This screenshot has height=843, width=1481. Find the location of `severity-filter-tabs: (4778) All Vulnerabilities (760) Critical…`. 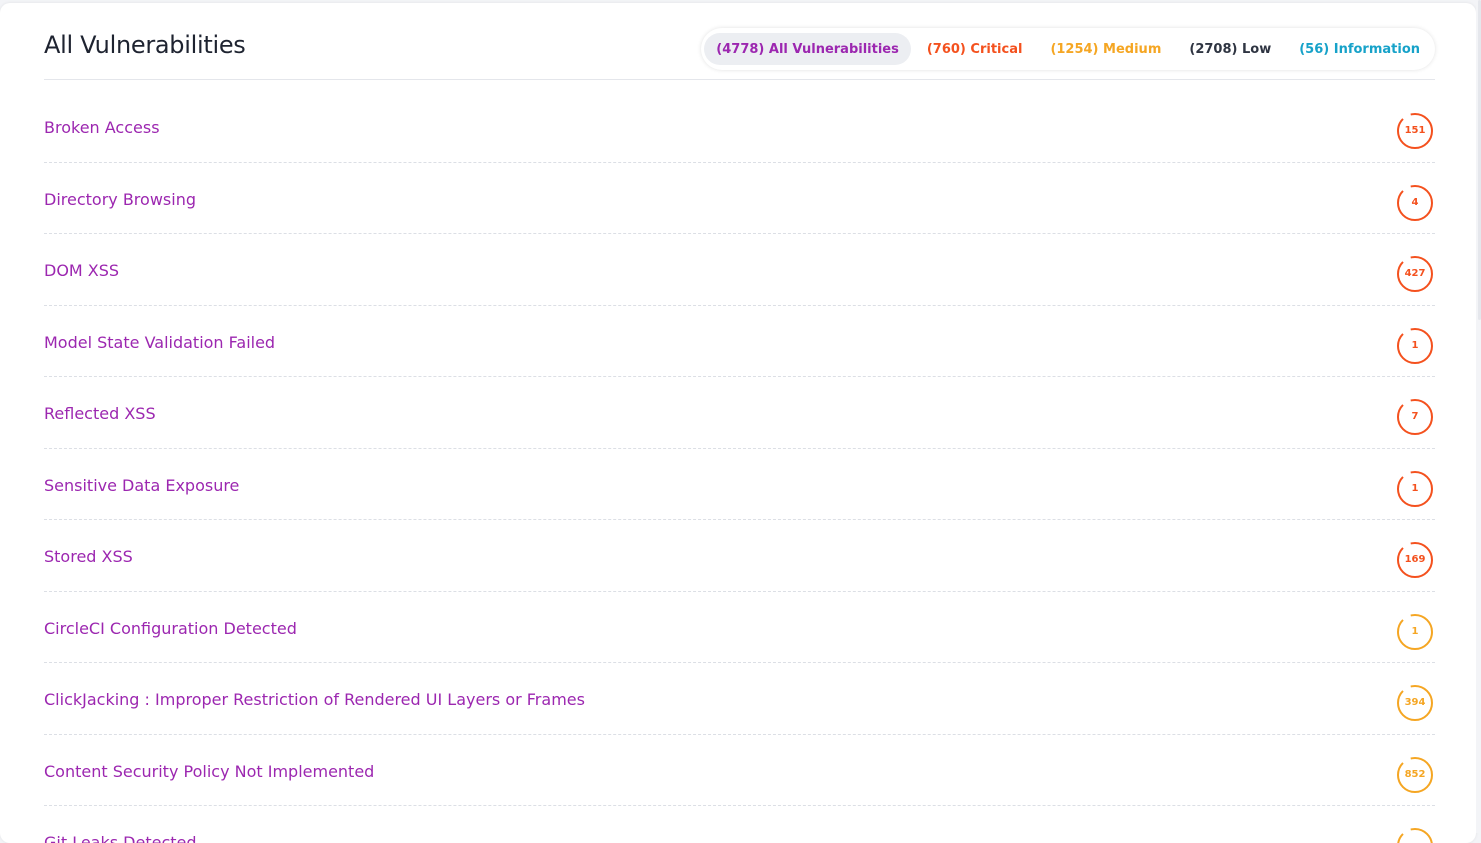

severity-filter-tabs: (4778) All Vulnerabilities (760) Critical… is located at coordinates (1068, 49).